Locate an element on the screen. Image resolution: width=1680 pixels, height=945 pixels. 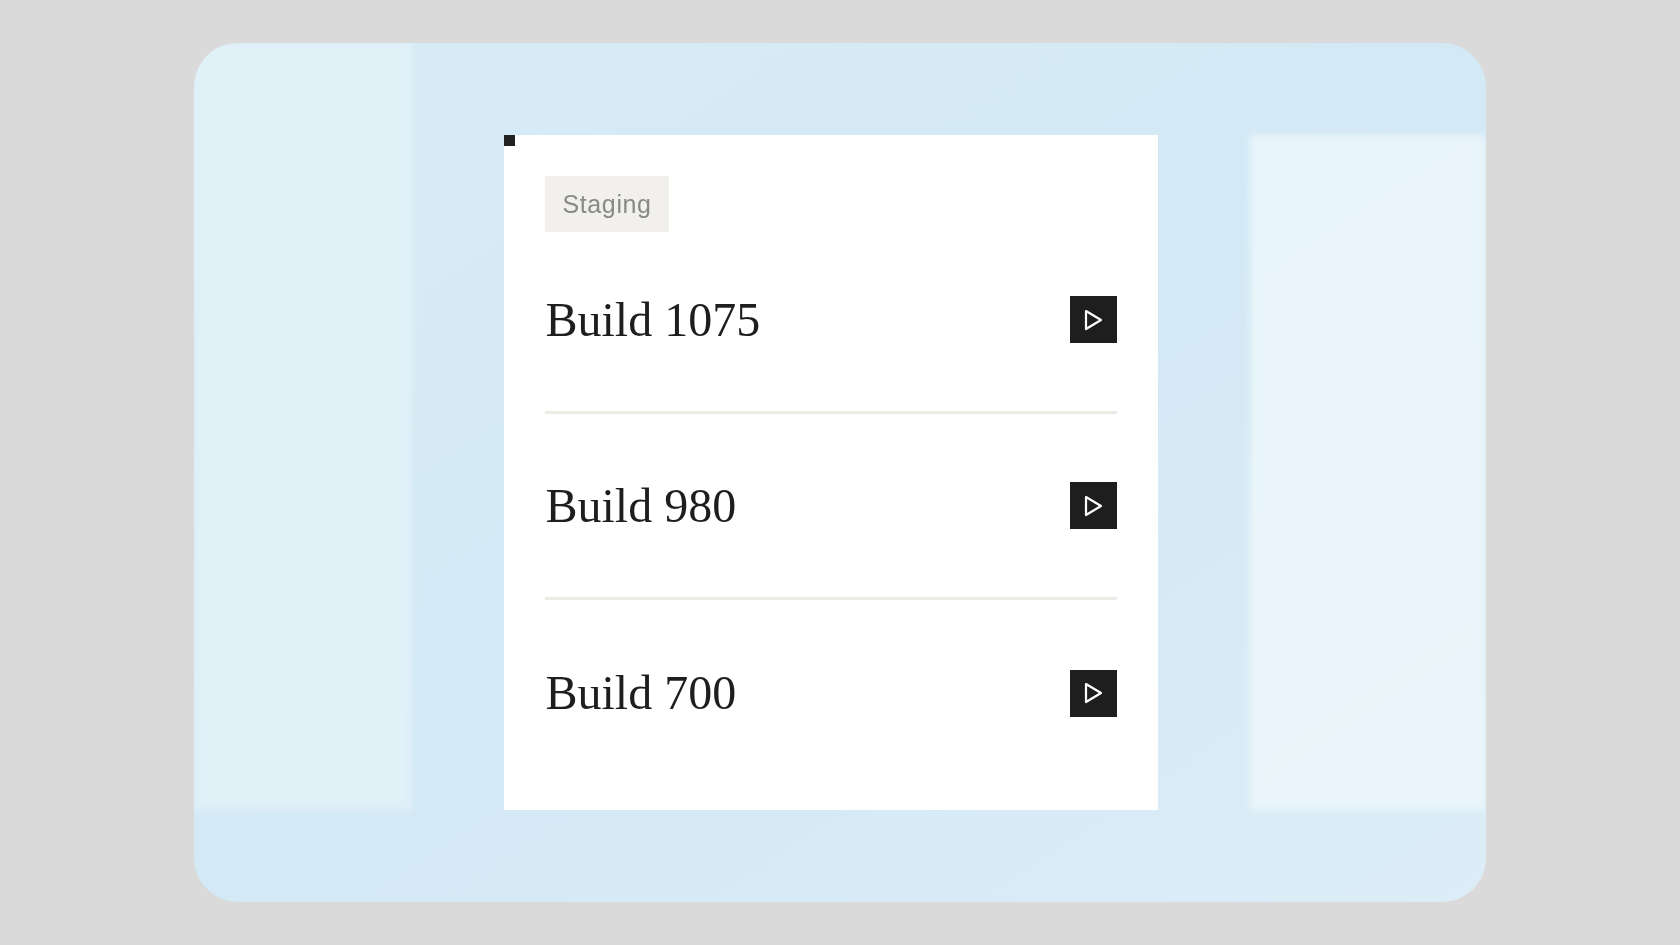
build-title: Build 1075 is located at coordinates (653, 319).